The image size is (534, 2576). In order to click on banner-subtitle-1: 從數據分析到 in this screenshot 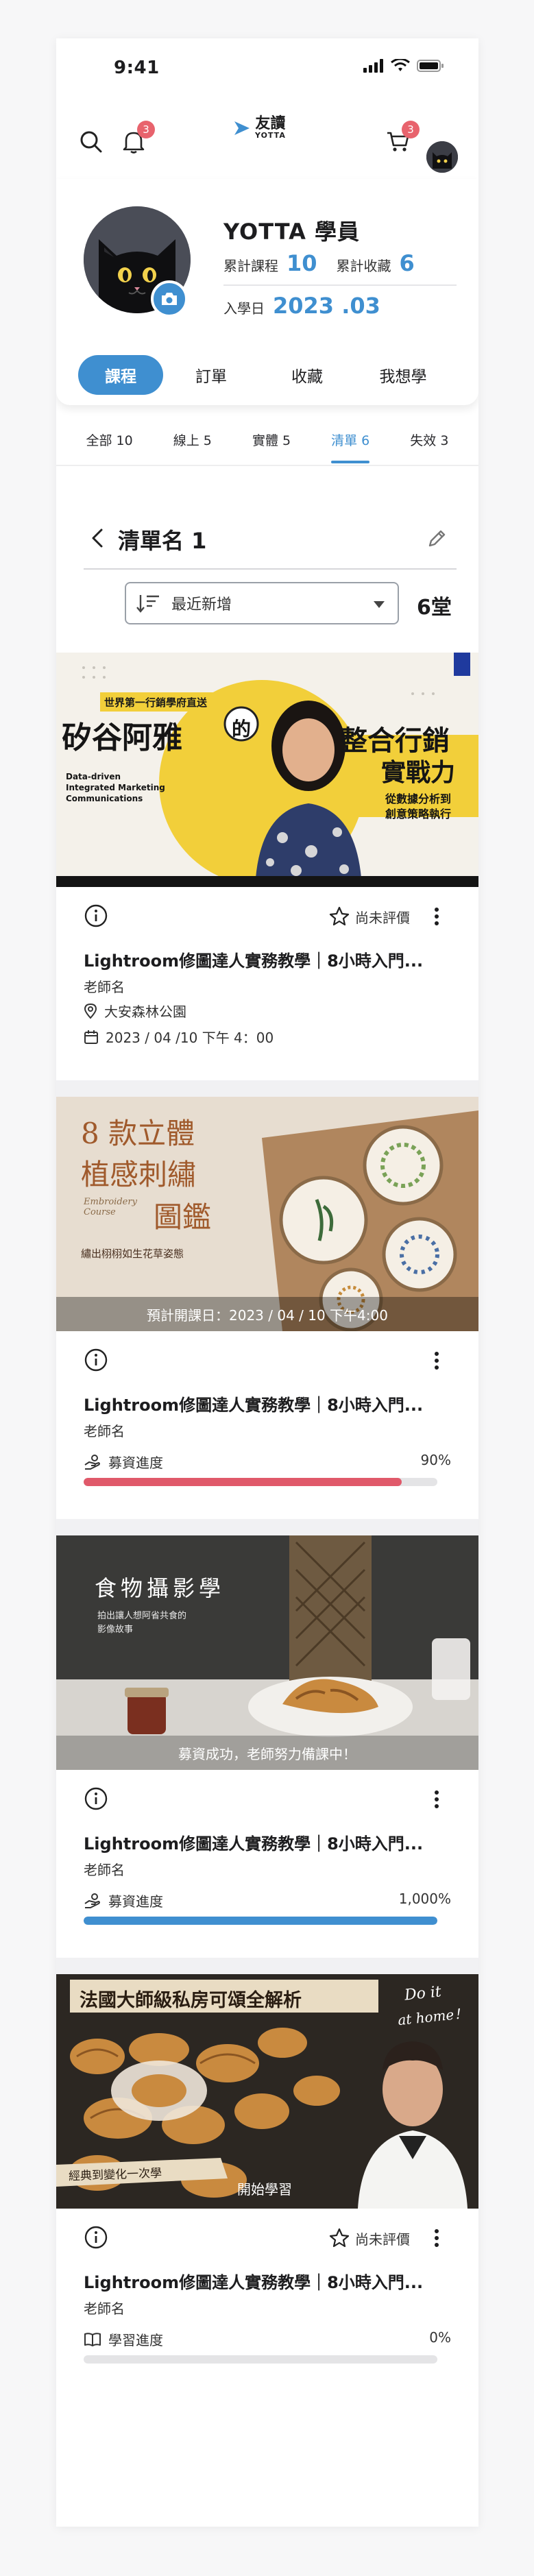, I will do `click(418, 798)`.